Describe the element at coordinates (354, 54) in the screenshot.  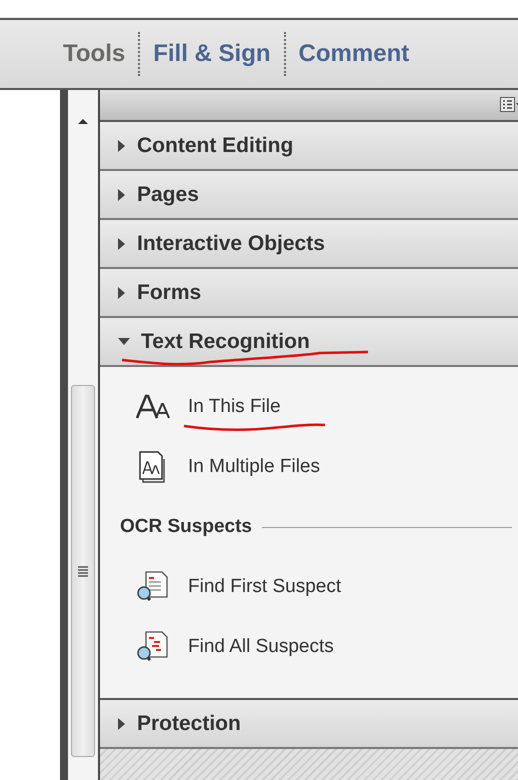
I see `toolbar-tab: Comment` at that location.